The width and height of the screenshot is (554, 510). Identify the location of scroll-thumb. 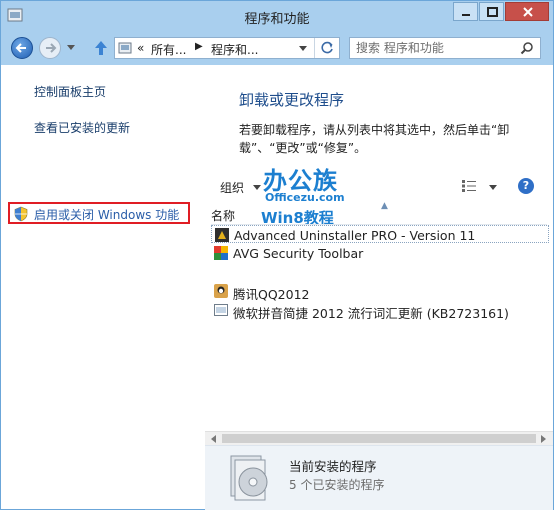
(379, 438).